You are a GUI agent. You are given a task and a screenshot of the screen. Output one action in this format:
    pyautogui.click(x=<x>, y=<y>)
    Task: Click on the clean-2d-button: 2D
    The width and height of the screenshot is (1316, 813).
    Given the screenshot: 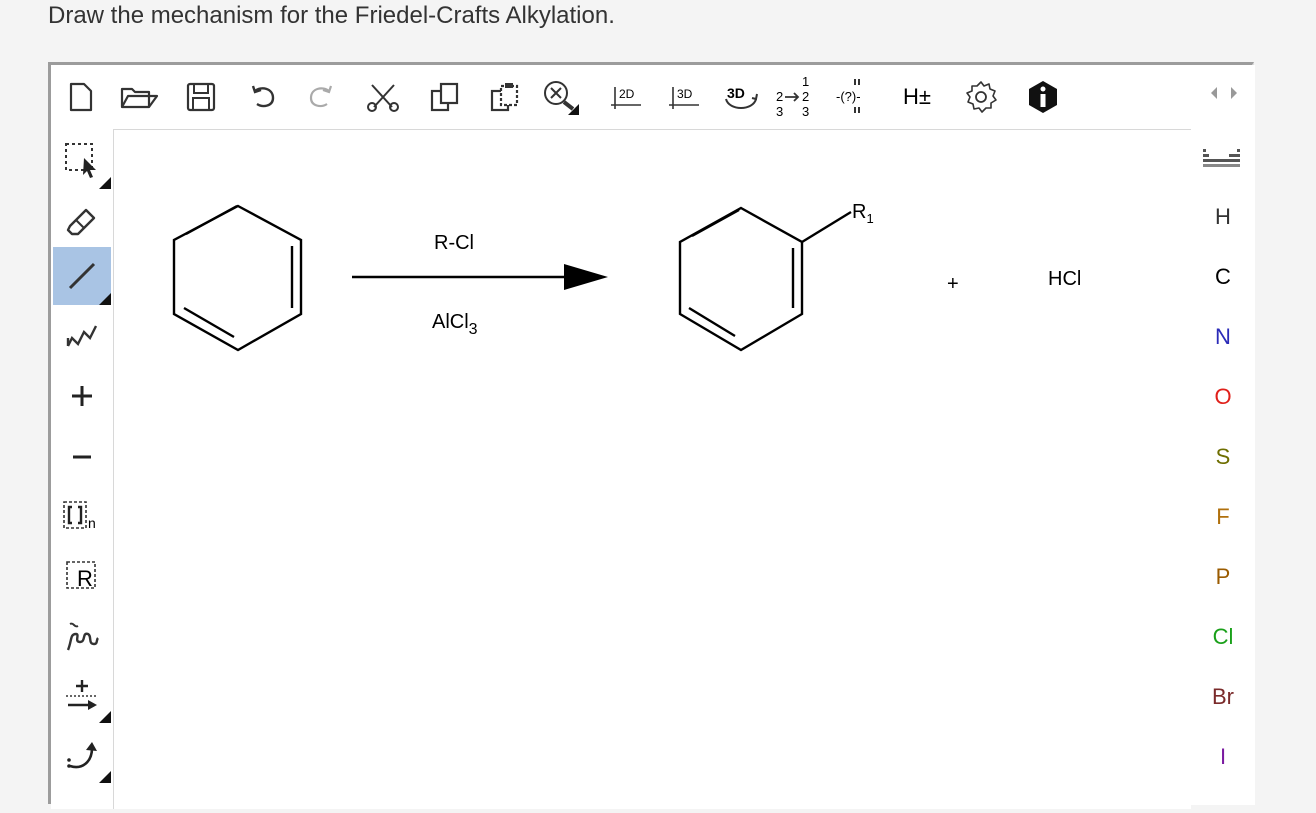 What is the action you would take?
    pyautogui.click(x=625, y=97)
    